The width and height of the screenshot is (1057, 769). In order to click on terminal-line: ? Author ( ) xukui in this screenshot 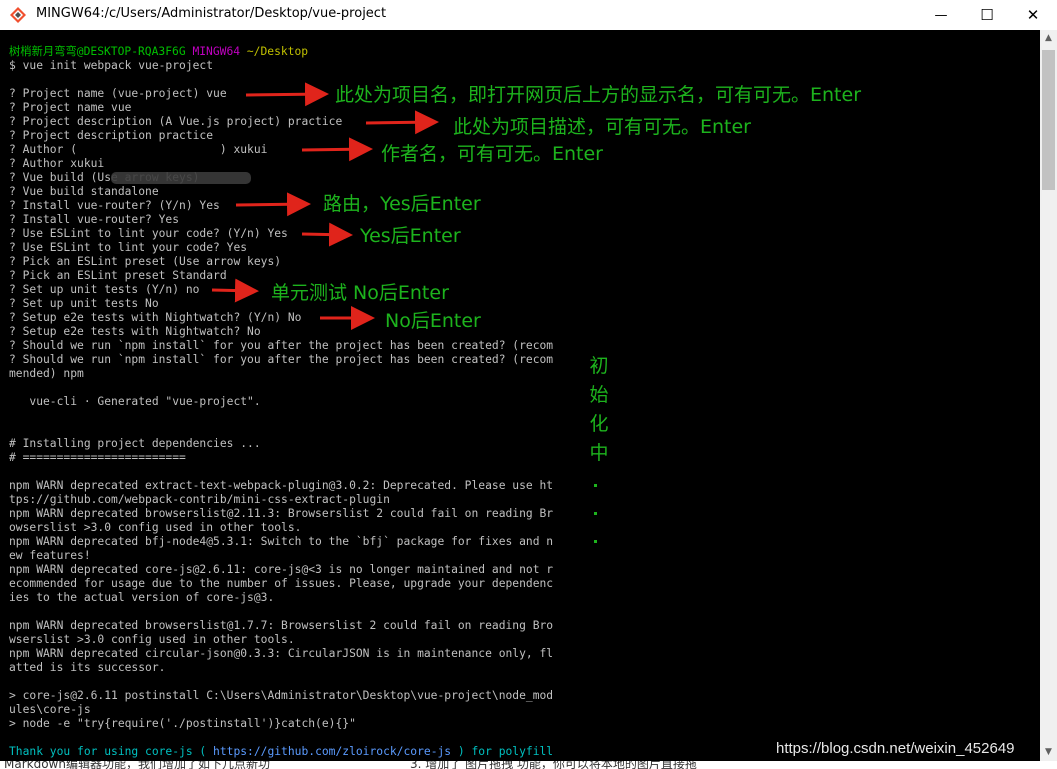, I will do `click(138, 149)`.